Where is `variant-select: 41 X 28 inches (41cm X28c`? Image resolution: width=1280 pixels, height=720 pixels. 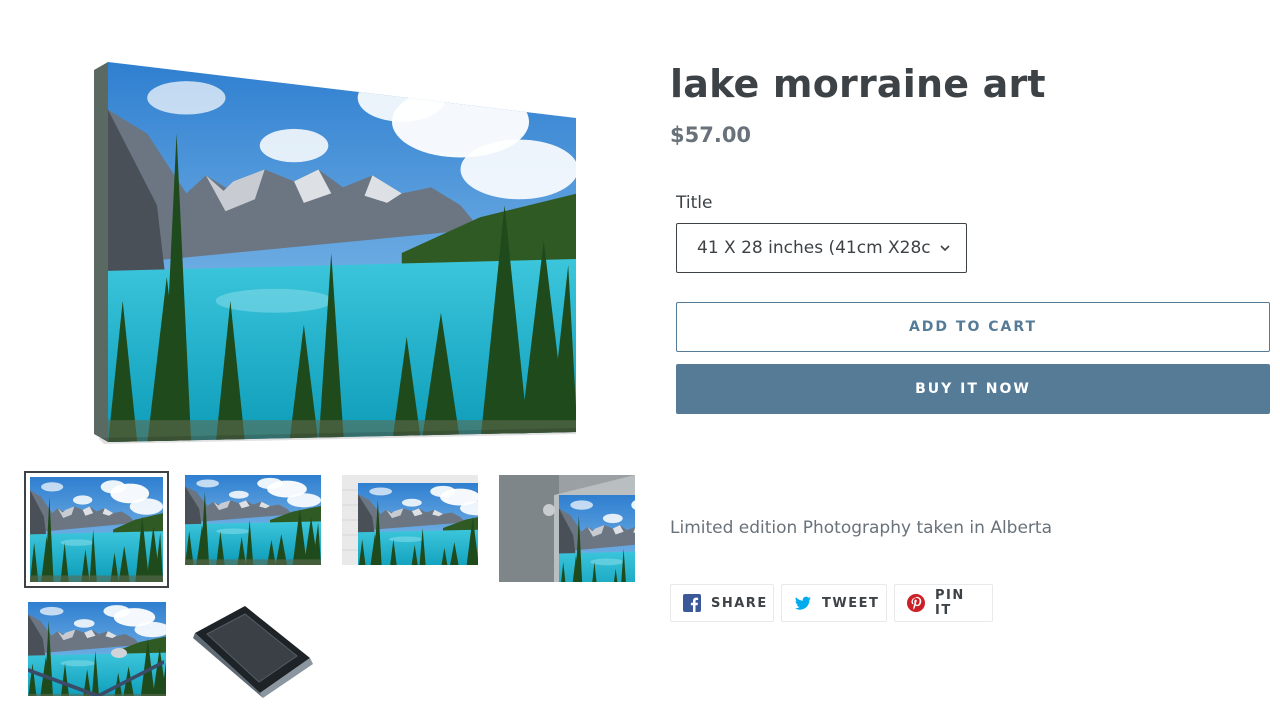
variant-select: 41 X 28 inches (41cm X28c is located at coordinates (821, 248).